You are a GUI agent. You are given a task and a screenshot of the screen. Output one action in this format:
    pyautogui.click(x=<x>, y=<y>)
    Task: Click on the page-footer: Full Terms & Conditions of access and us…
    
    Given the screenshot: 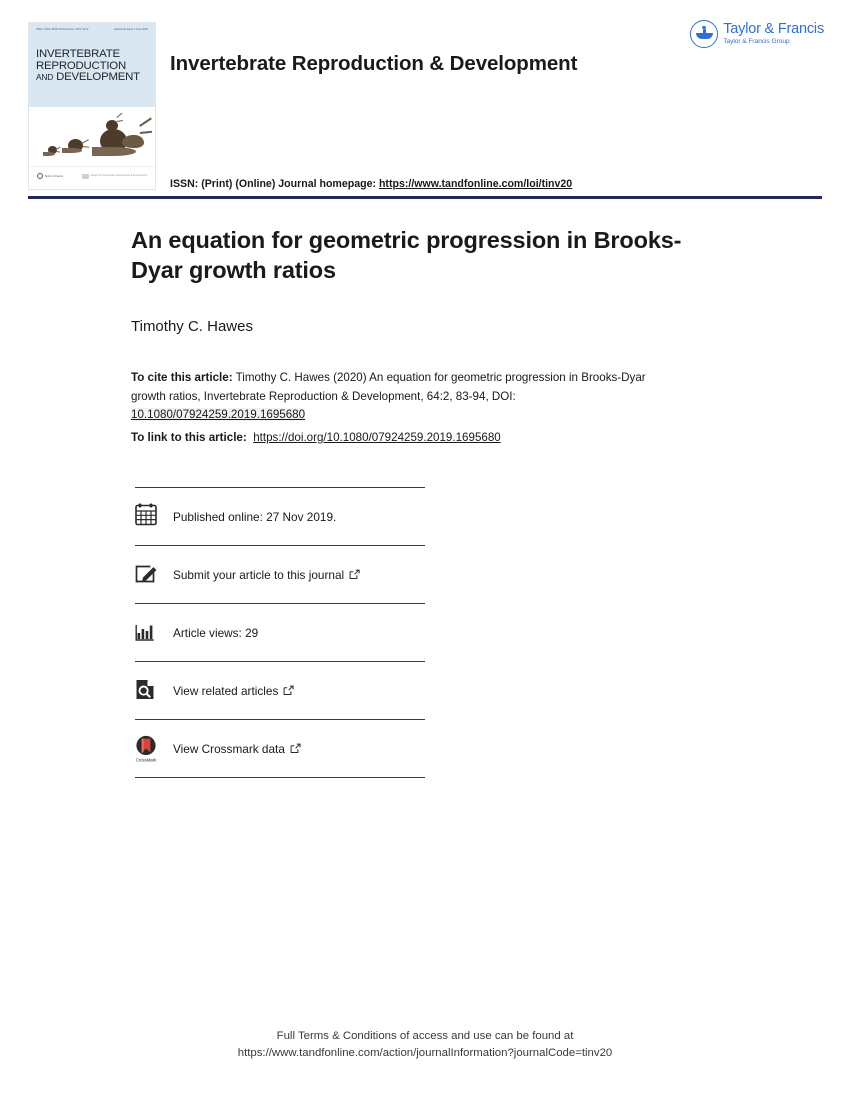 What is the action you would take?
    pyautogui.click(x=425, y=1045)
    